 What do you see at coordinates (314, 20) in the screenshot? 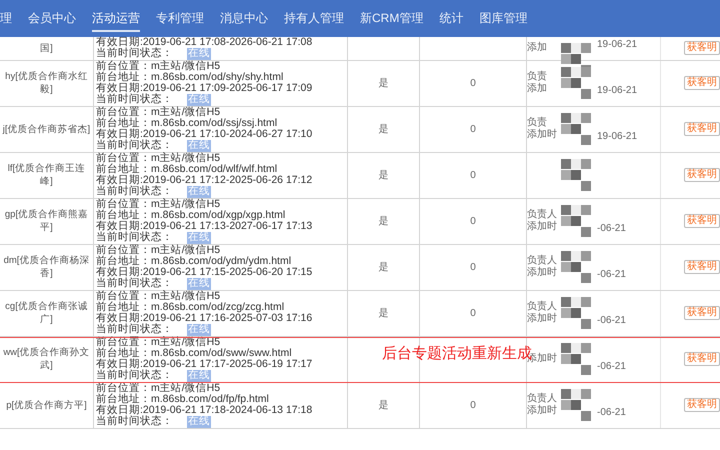
I see `nav-tab: 持有人管理` at bounding box center [314, 20].